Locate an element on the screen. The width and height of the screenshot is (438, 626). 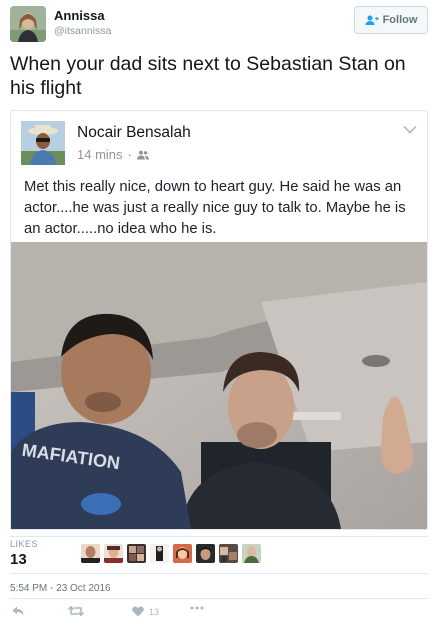
friends-icon is located at coordinates (142, 154).